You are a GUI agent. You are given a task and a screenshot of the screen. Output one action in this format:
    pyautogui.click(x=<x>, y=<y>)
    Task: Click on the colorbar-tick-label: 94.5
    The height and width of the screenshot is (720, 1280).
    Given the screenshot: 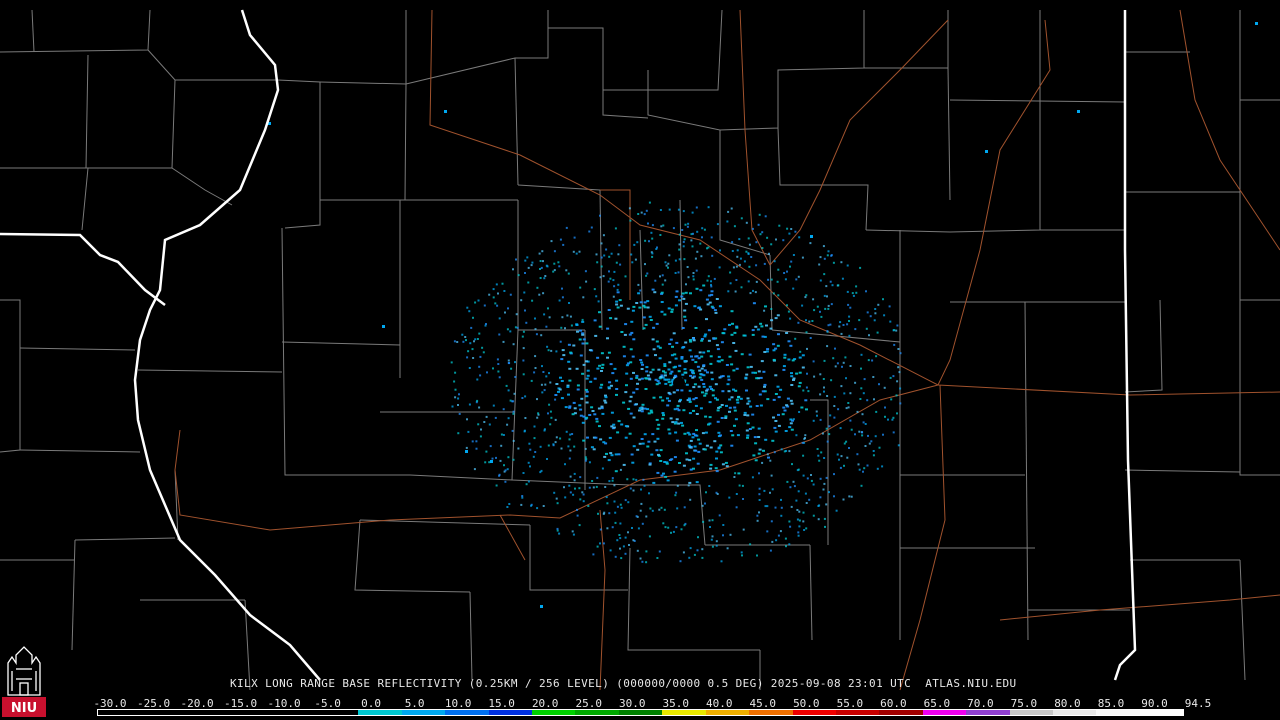 What is the action you would take?
    pyautogui.click(x=1198, y=703)
    